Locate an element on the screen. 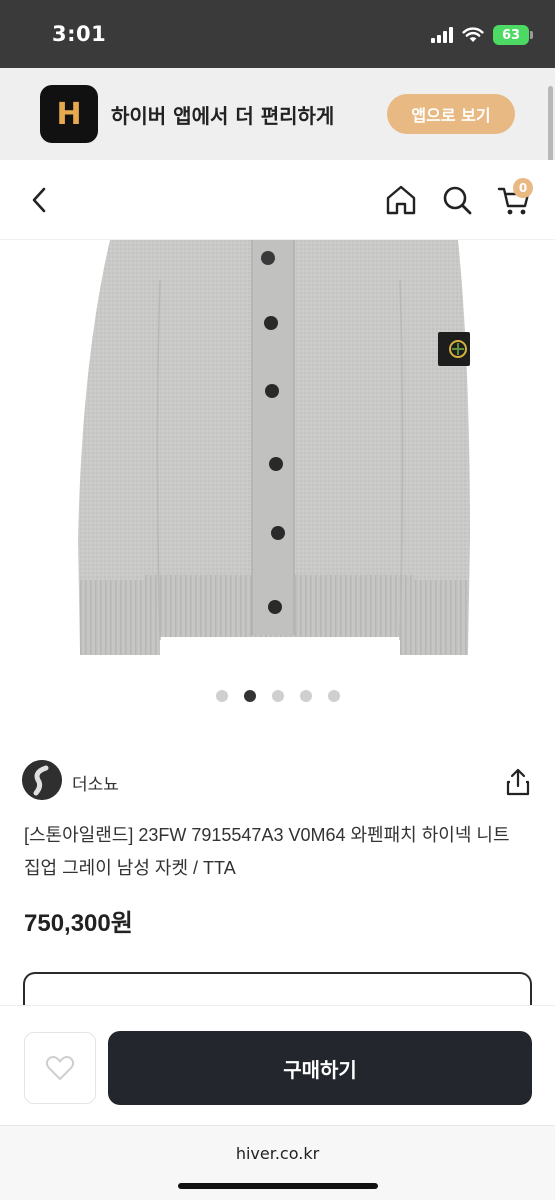  heart-icon is located at coordinates (60, 1068).